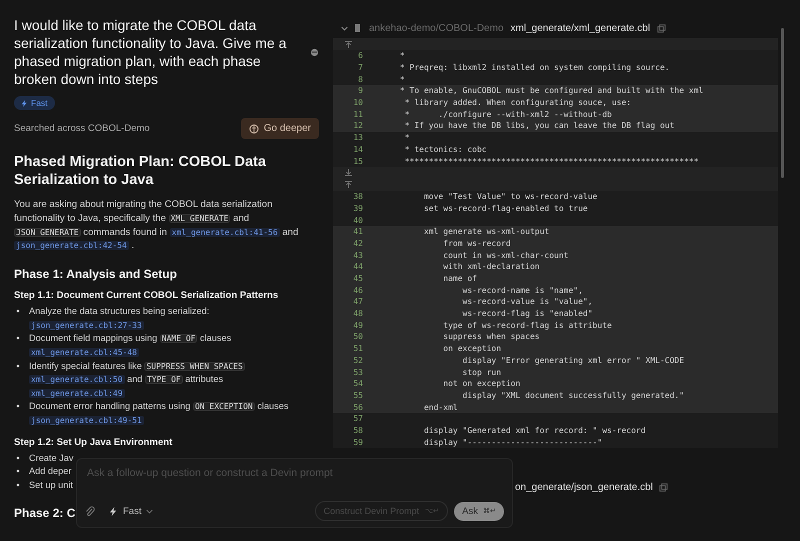 This screenshot has width=800, height=541. Describe the element at coordinates (584, 487) in the screenshot. I see `file-path: on_generate/json_generate.cbl` at that location.